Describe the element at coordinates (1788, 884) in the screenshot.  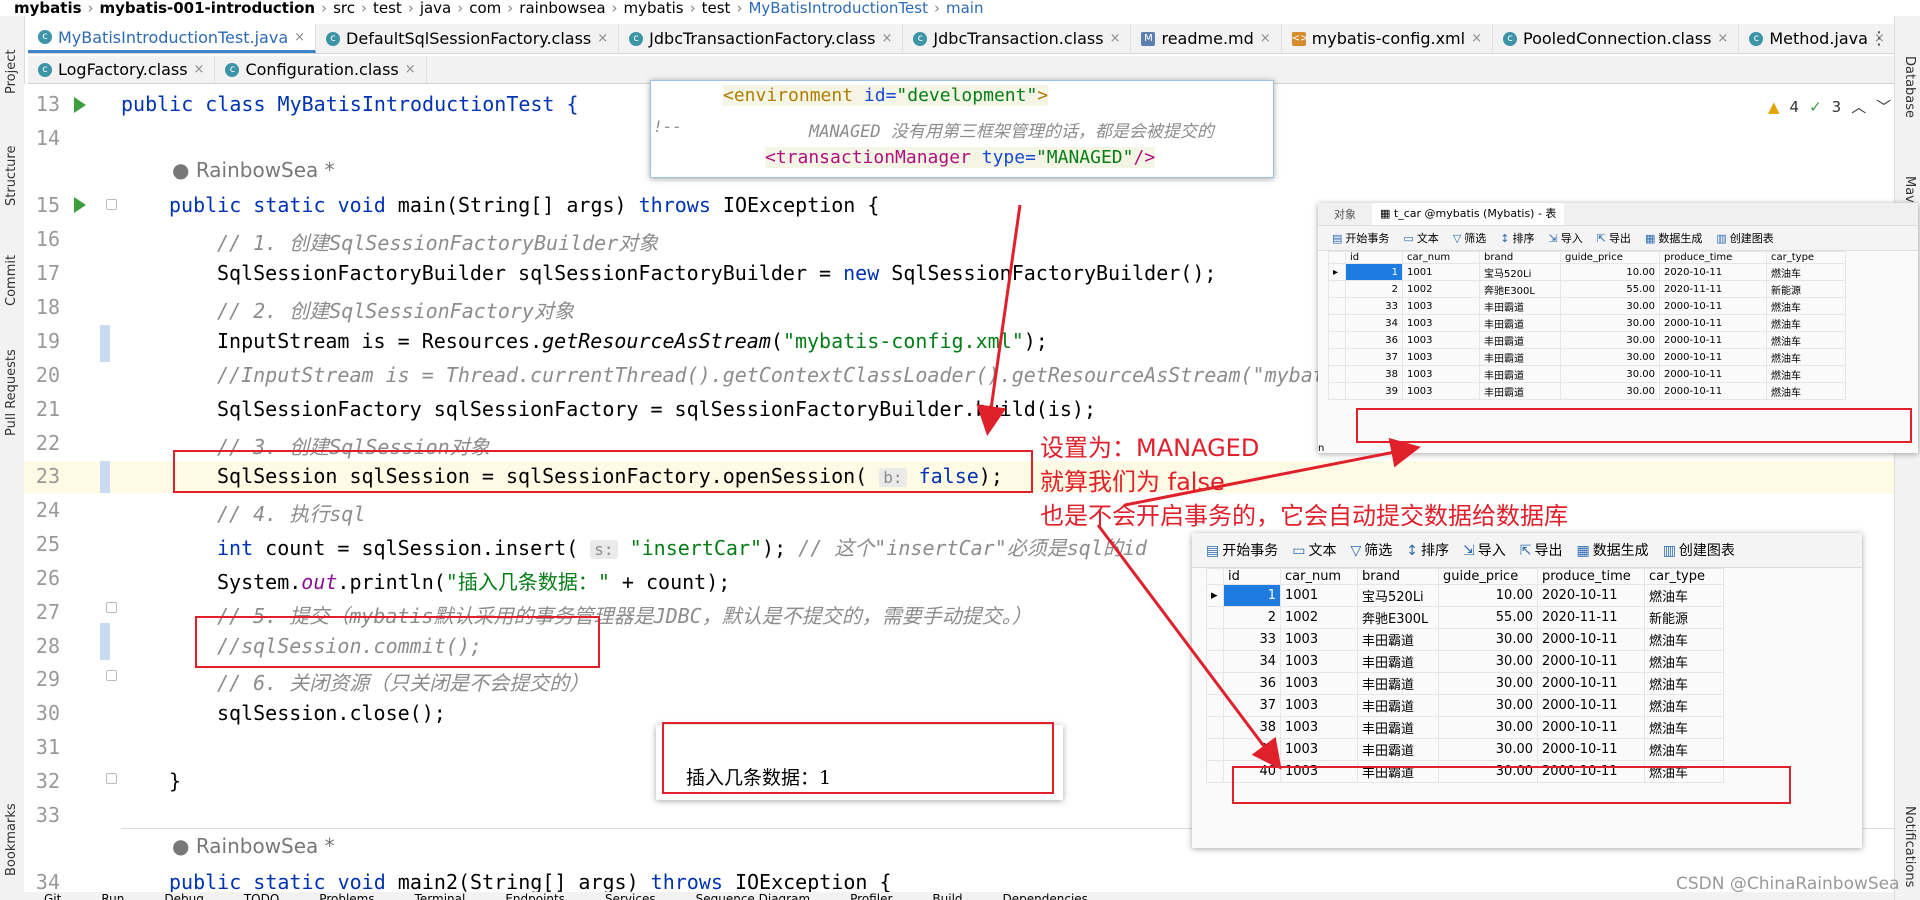
I see `watermark: CSDN @ChinaRainbowSea` at that location.